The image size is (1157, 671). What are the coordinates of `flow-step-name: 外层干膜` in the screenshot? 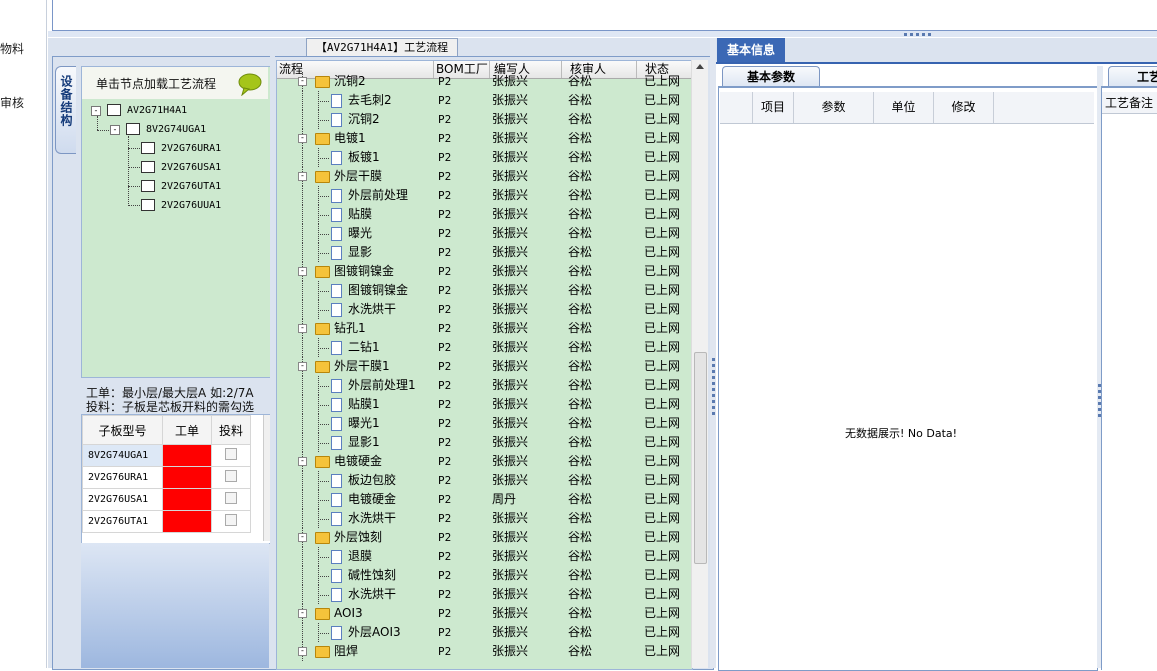 It's located at (348, 176).